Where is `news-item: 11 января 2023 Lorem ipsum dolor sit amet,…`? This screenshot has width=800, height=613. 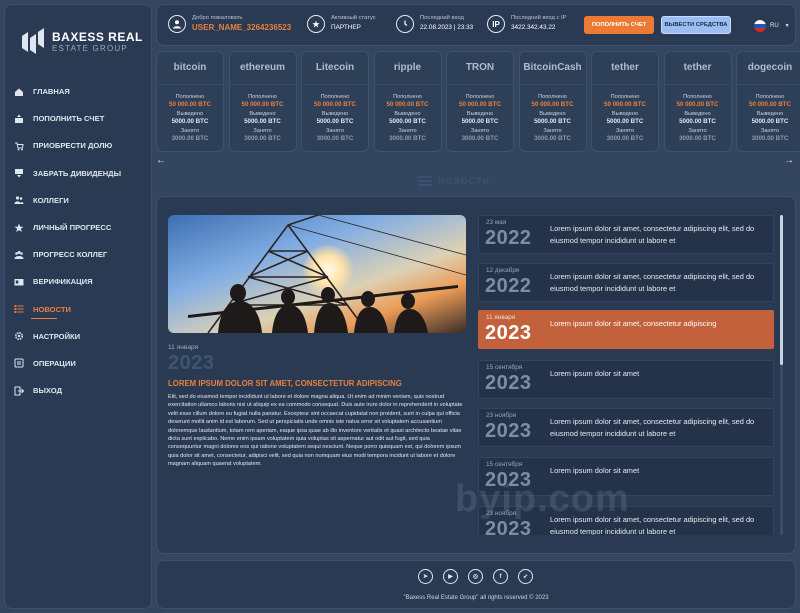 news-item: 11 января 2023 Lorem ipsum dolor sit amet,… is located at coordinates (626, 329).